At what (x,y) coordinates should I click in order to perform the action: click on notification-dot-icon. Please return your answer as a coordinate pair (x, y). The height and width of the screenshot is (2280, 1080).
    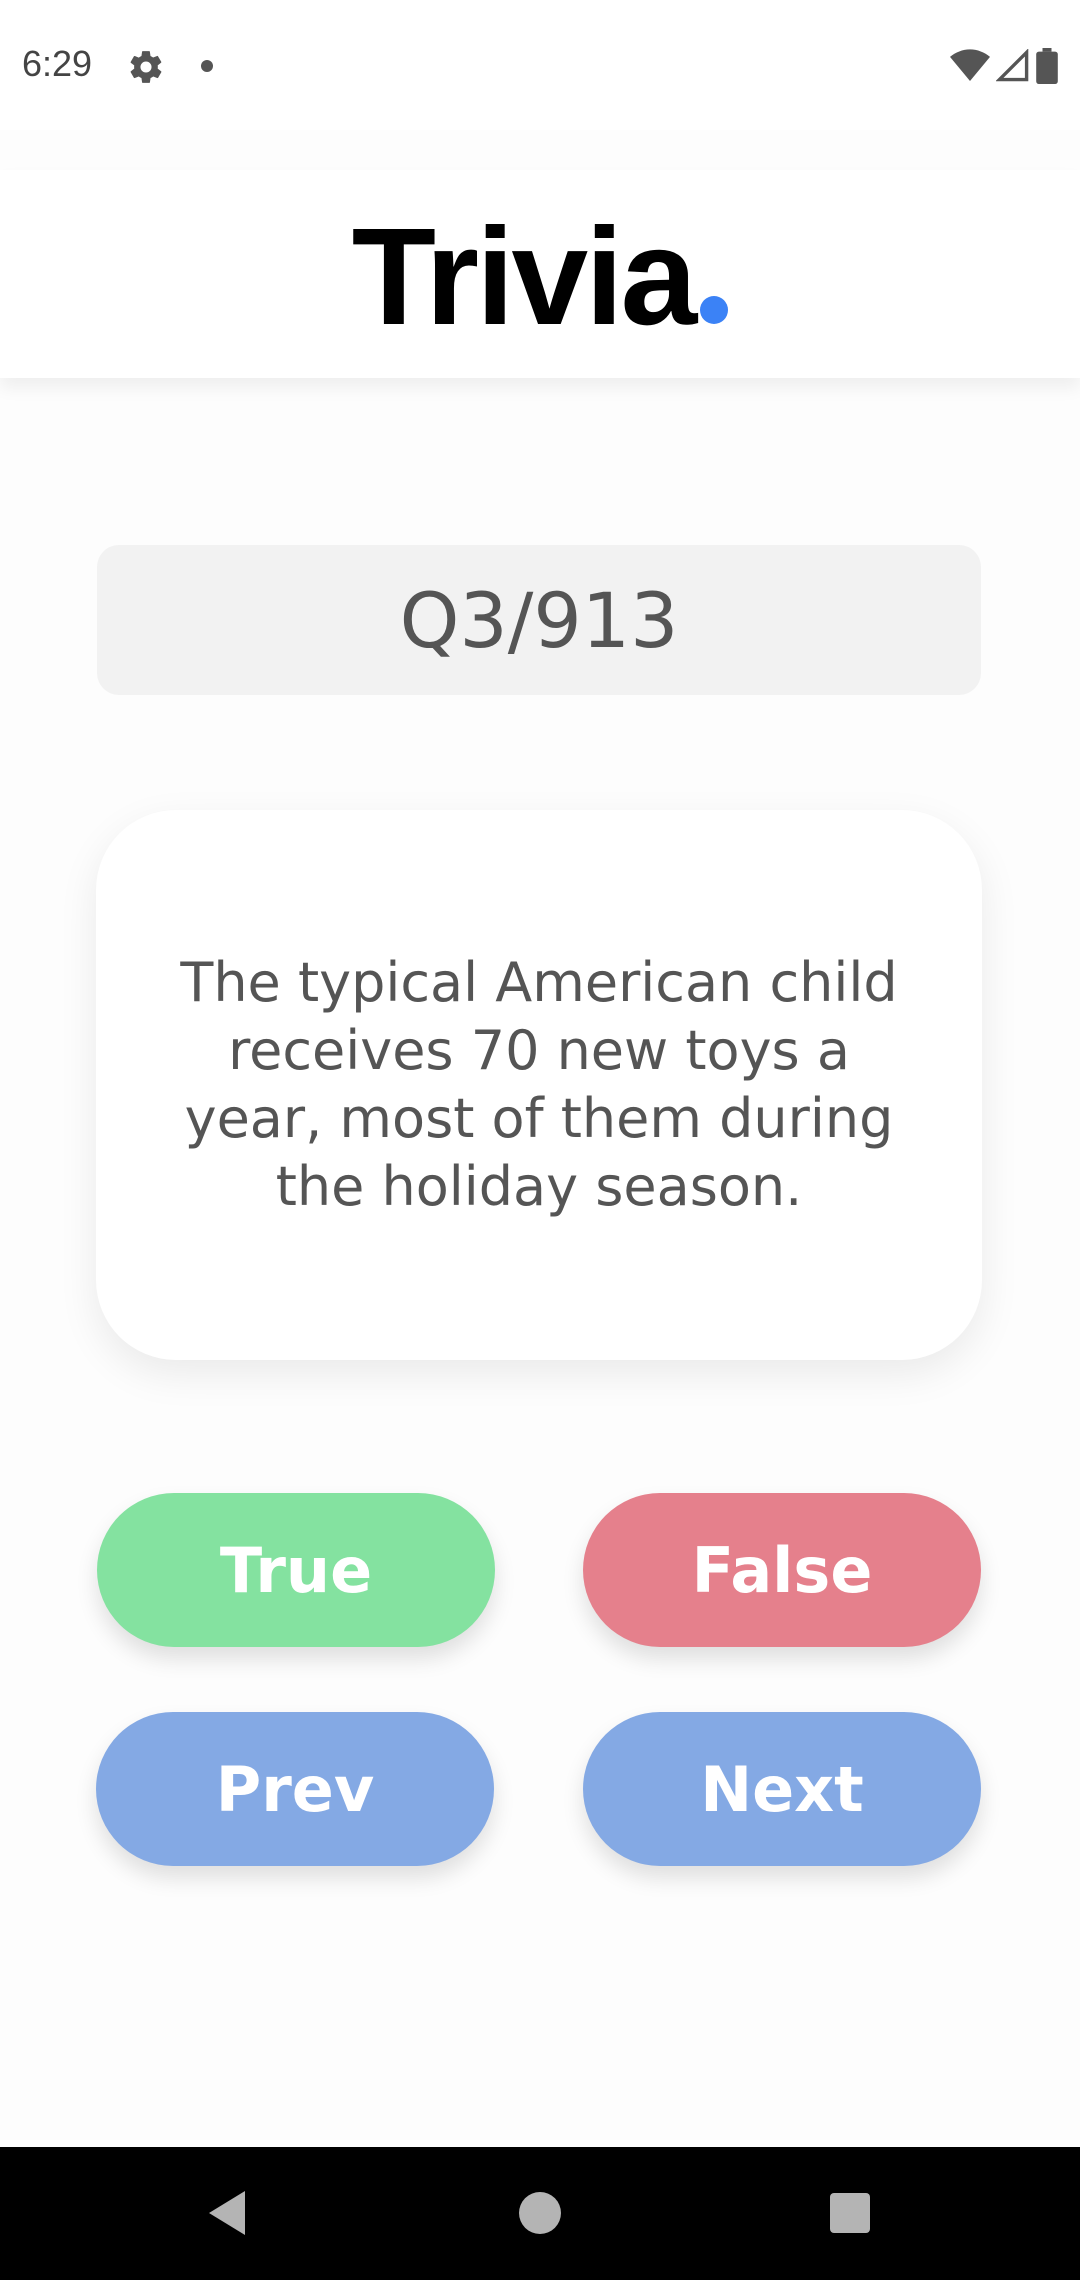
    Looking at the image, I should click on (207, 66).